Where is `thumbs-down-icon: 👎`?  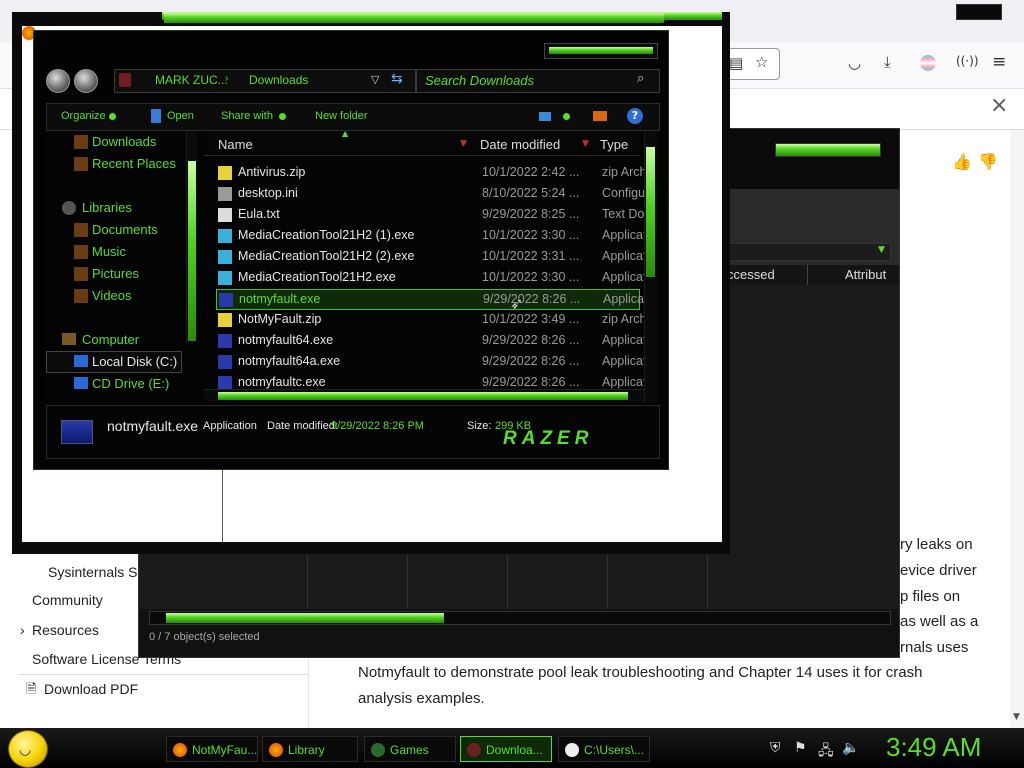
thumbs-down-icon: 👎 is located at coordinates (988, 161).